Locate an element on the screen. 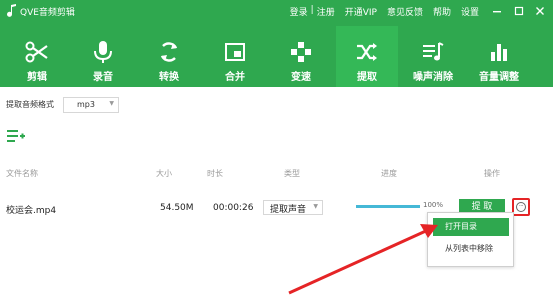 The height and width of the screenshot is (300, 553). file-duration: 00:00:26 is located at coordinates (233, 208).